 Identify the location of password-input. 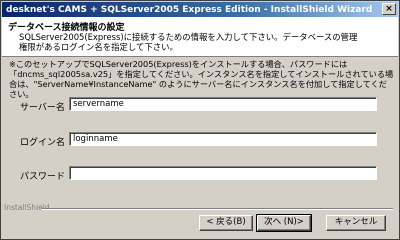
(223, 173).